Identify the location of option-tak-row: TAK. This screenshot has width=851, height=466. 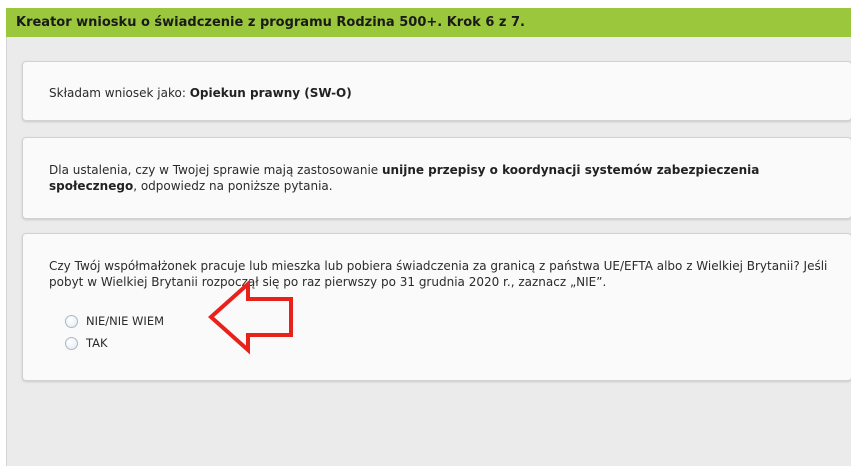
(86, 343).